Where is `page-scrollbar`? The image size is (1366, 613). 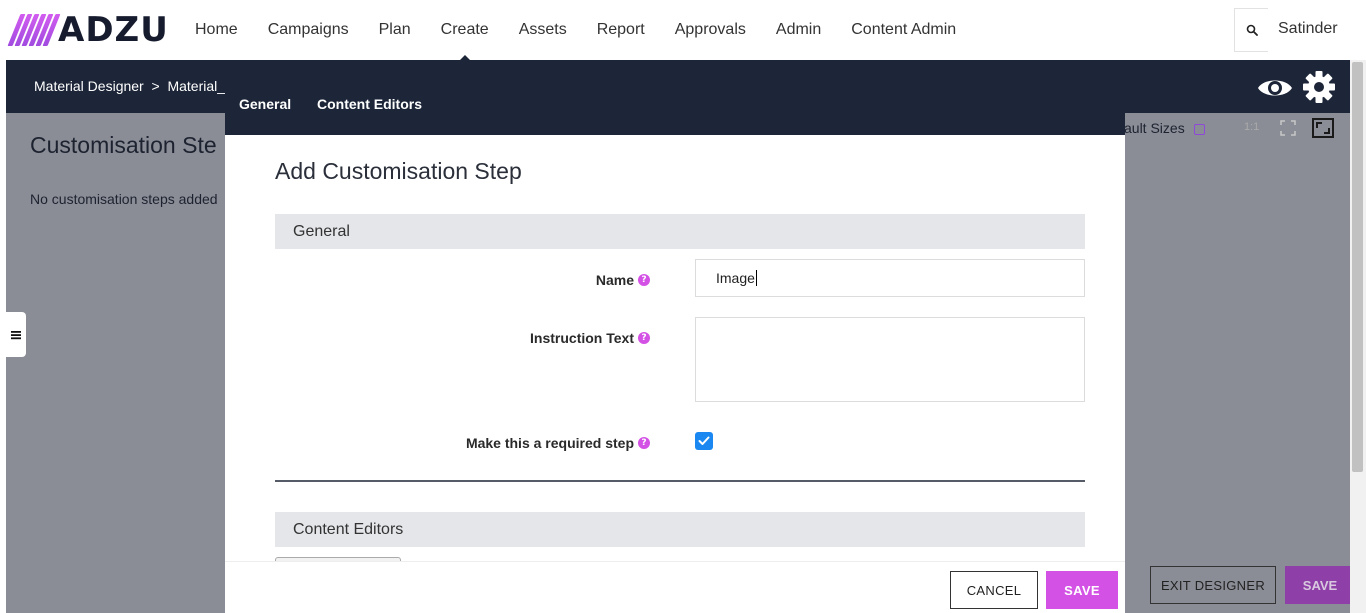 page-scrollbar is located at coordinates (1358, 336).